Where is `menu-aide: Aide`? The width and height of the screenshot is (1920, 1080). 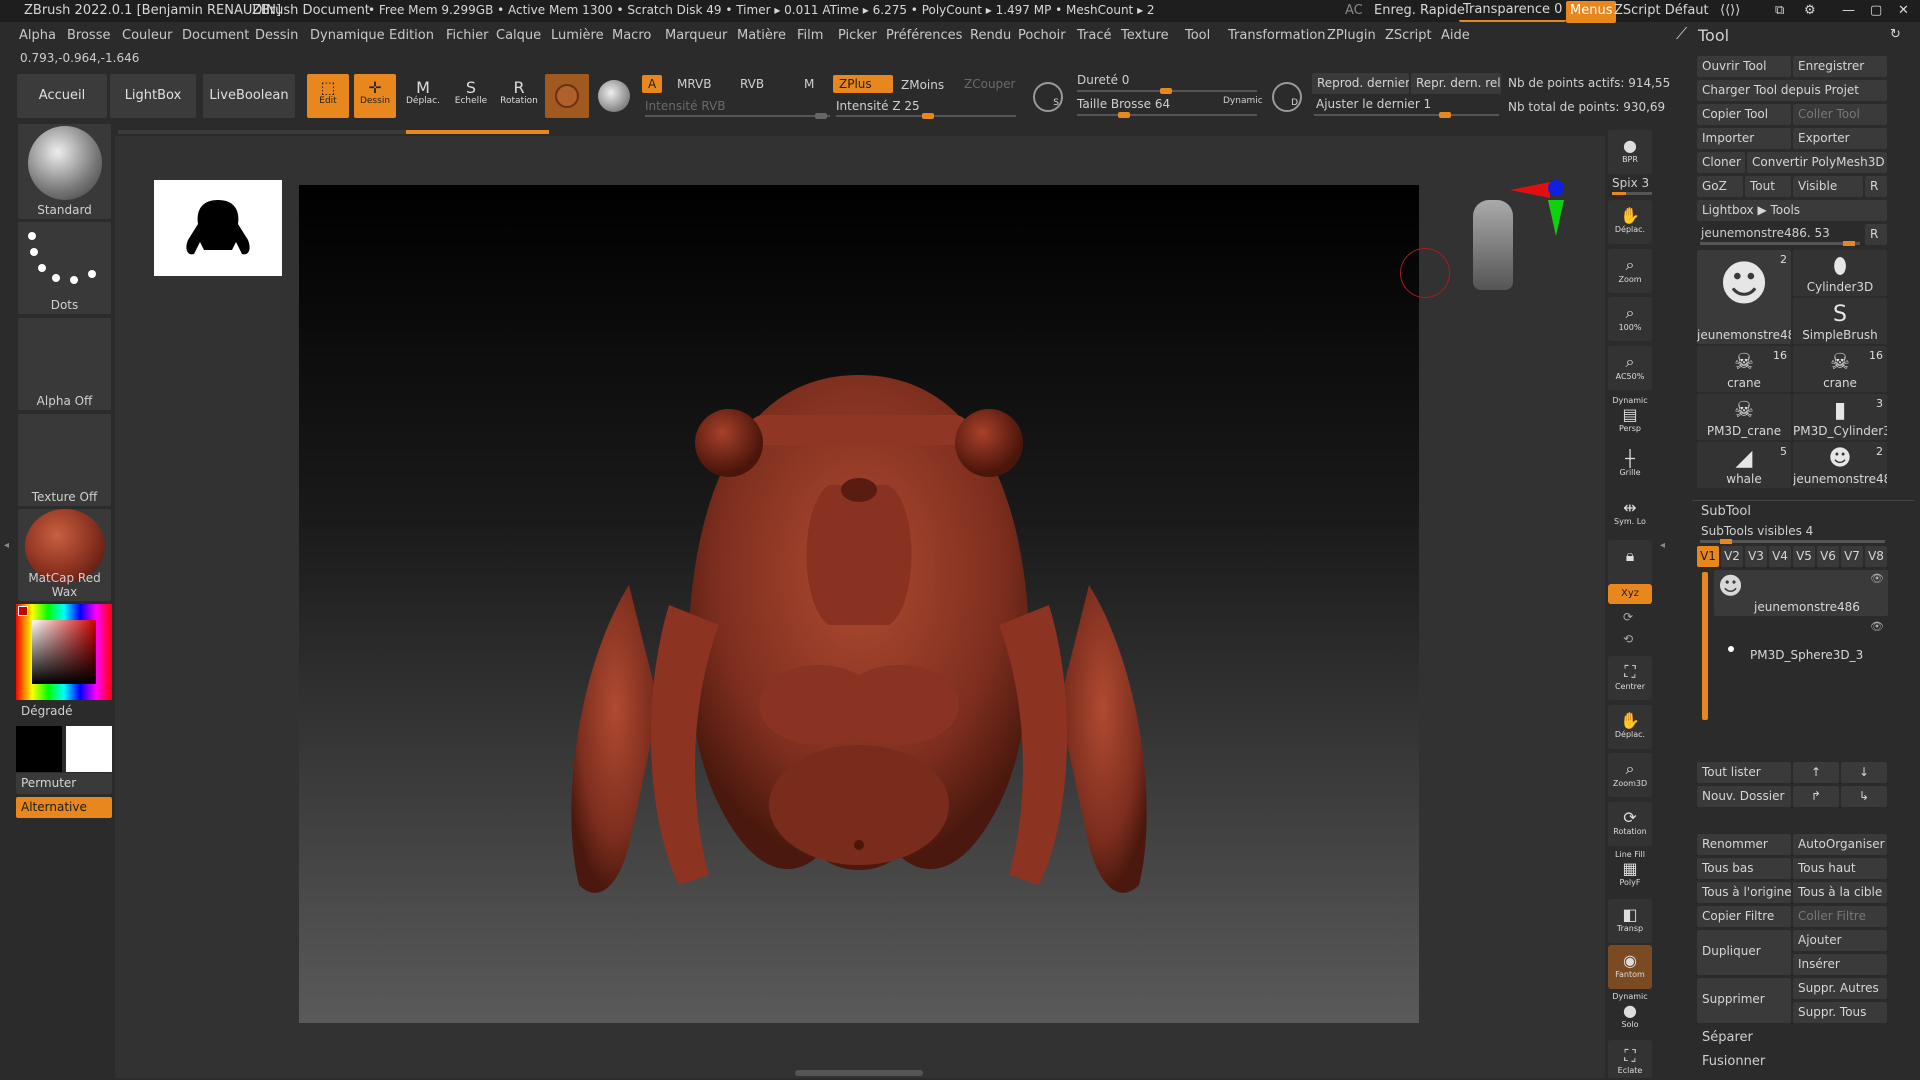 menu-aide: Aide is located at coordinates (1455, 35).